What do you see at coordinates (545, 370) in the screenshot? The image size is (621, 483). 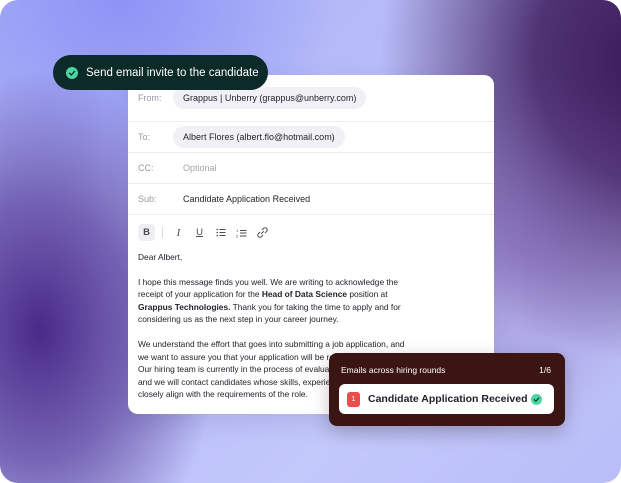 I see `rounds-counter: 1/6` at bounding box center [545, 370].